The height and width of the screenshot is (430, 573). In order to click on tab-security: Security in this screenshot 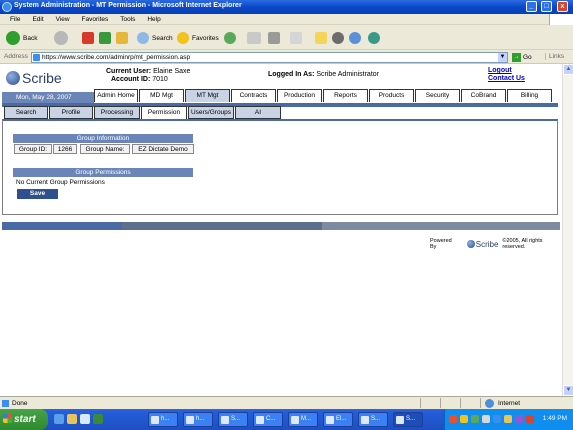, I will do `click(437, 95)`.